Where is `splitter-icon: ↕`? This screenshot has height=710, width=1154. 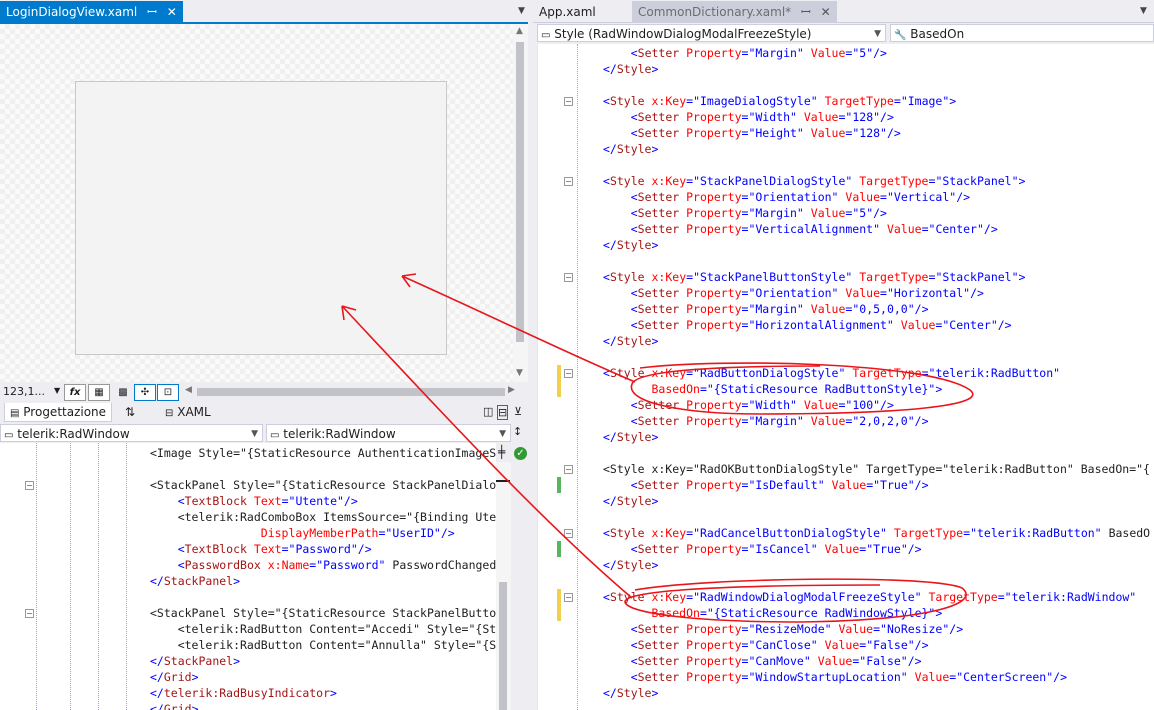 splitter-icon: ↕ is located at coordinates (517, 431).